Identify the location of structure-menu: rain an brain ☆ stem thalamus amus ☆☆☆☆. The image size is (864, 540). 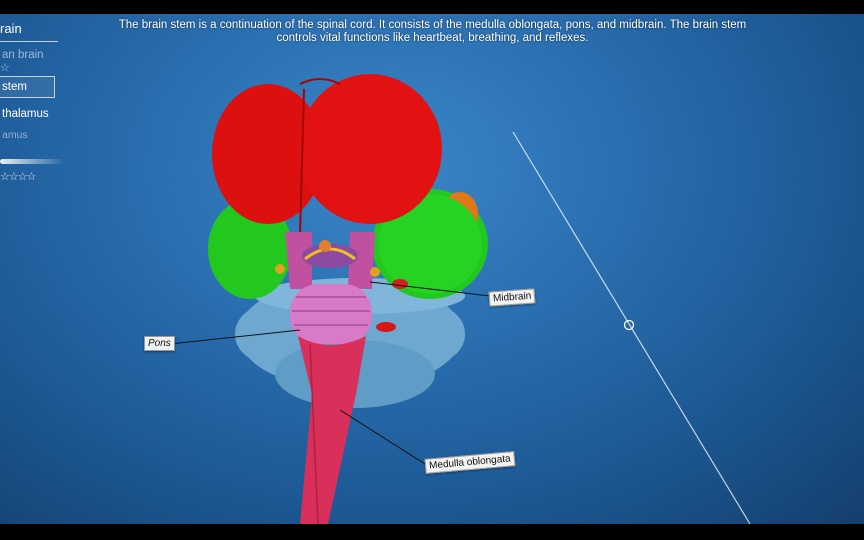
(35, 104).